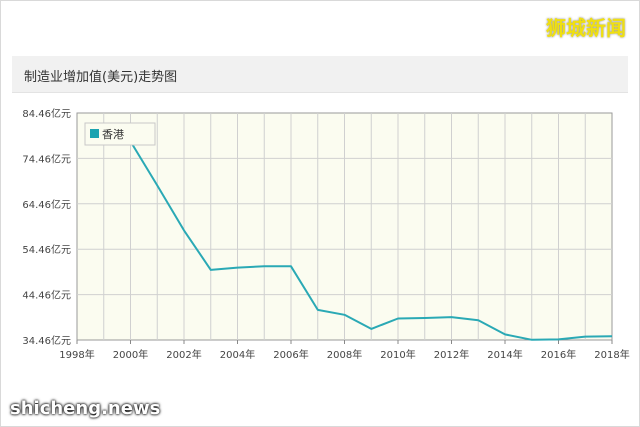 This screenshot has width=640, height=427. I want to click on y-tick-label: 34.46亿元, so click(46, 340).